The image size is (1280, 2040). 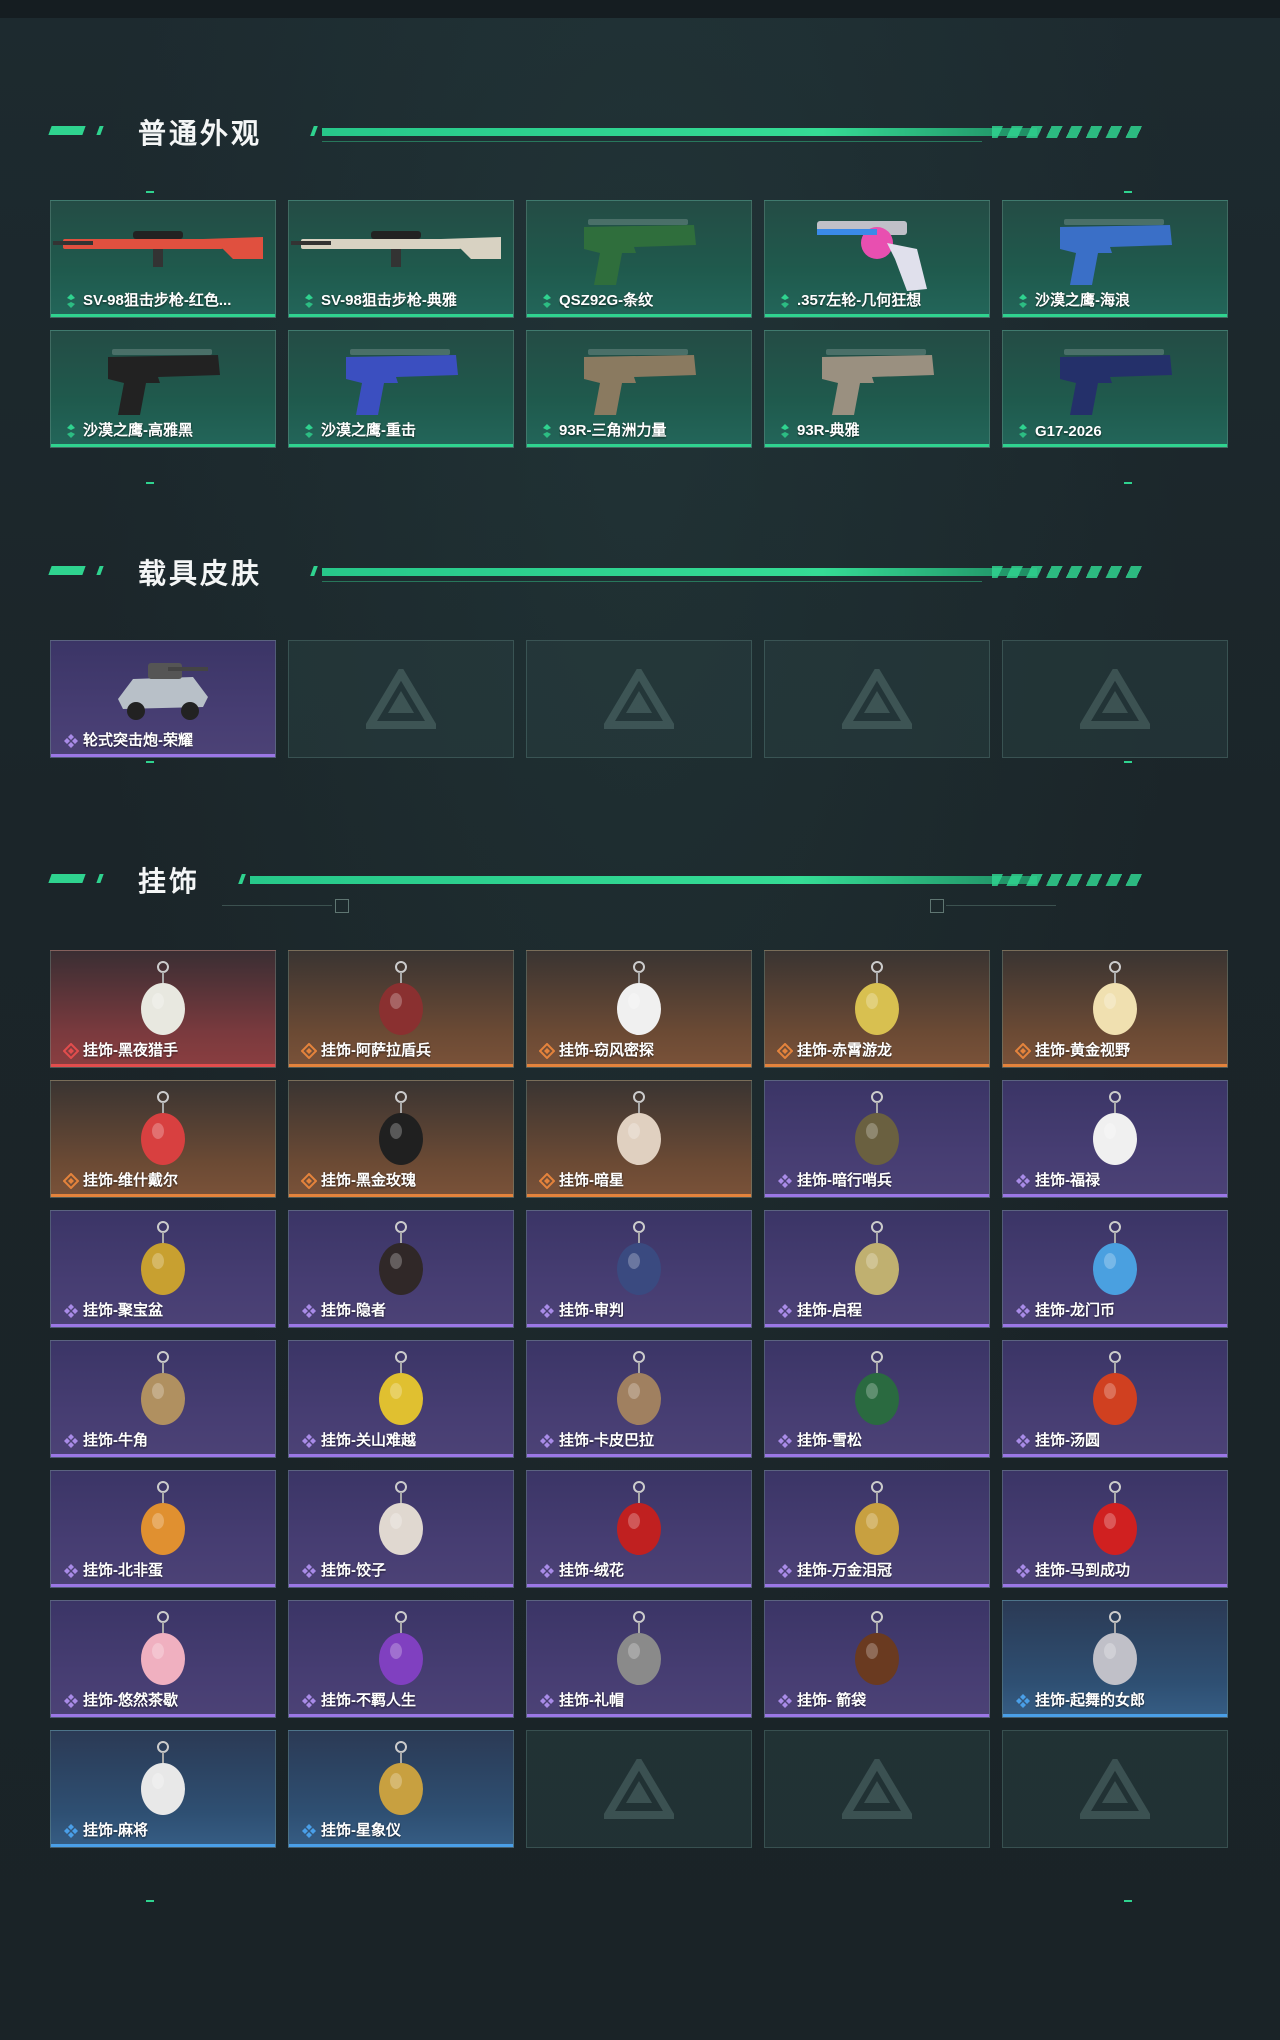 I want to click on skins-item-card: 沙漠之鹰-海浪, so click(x=1115, y=259).